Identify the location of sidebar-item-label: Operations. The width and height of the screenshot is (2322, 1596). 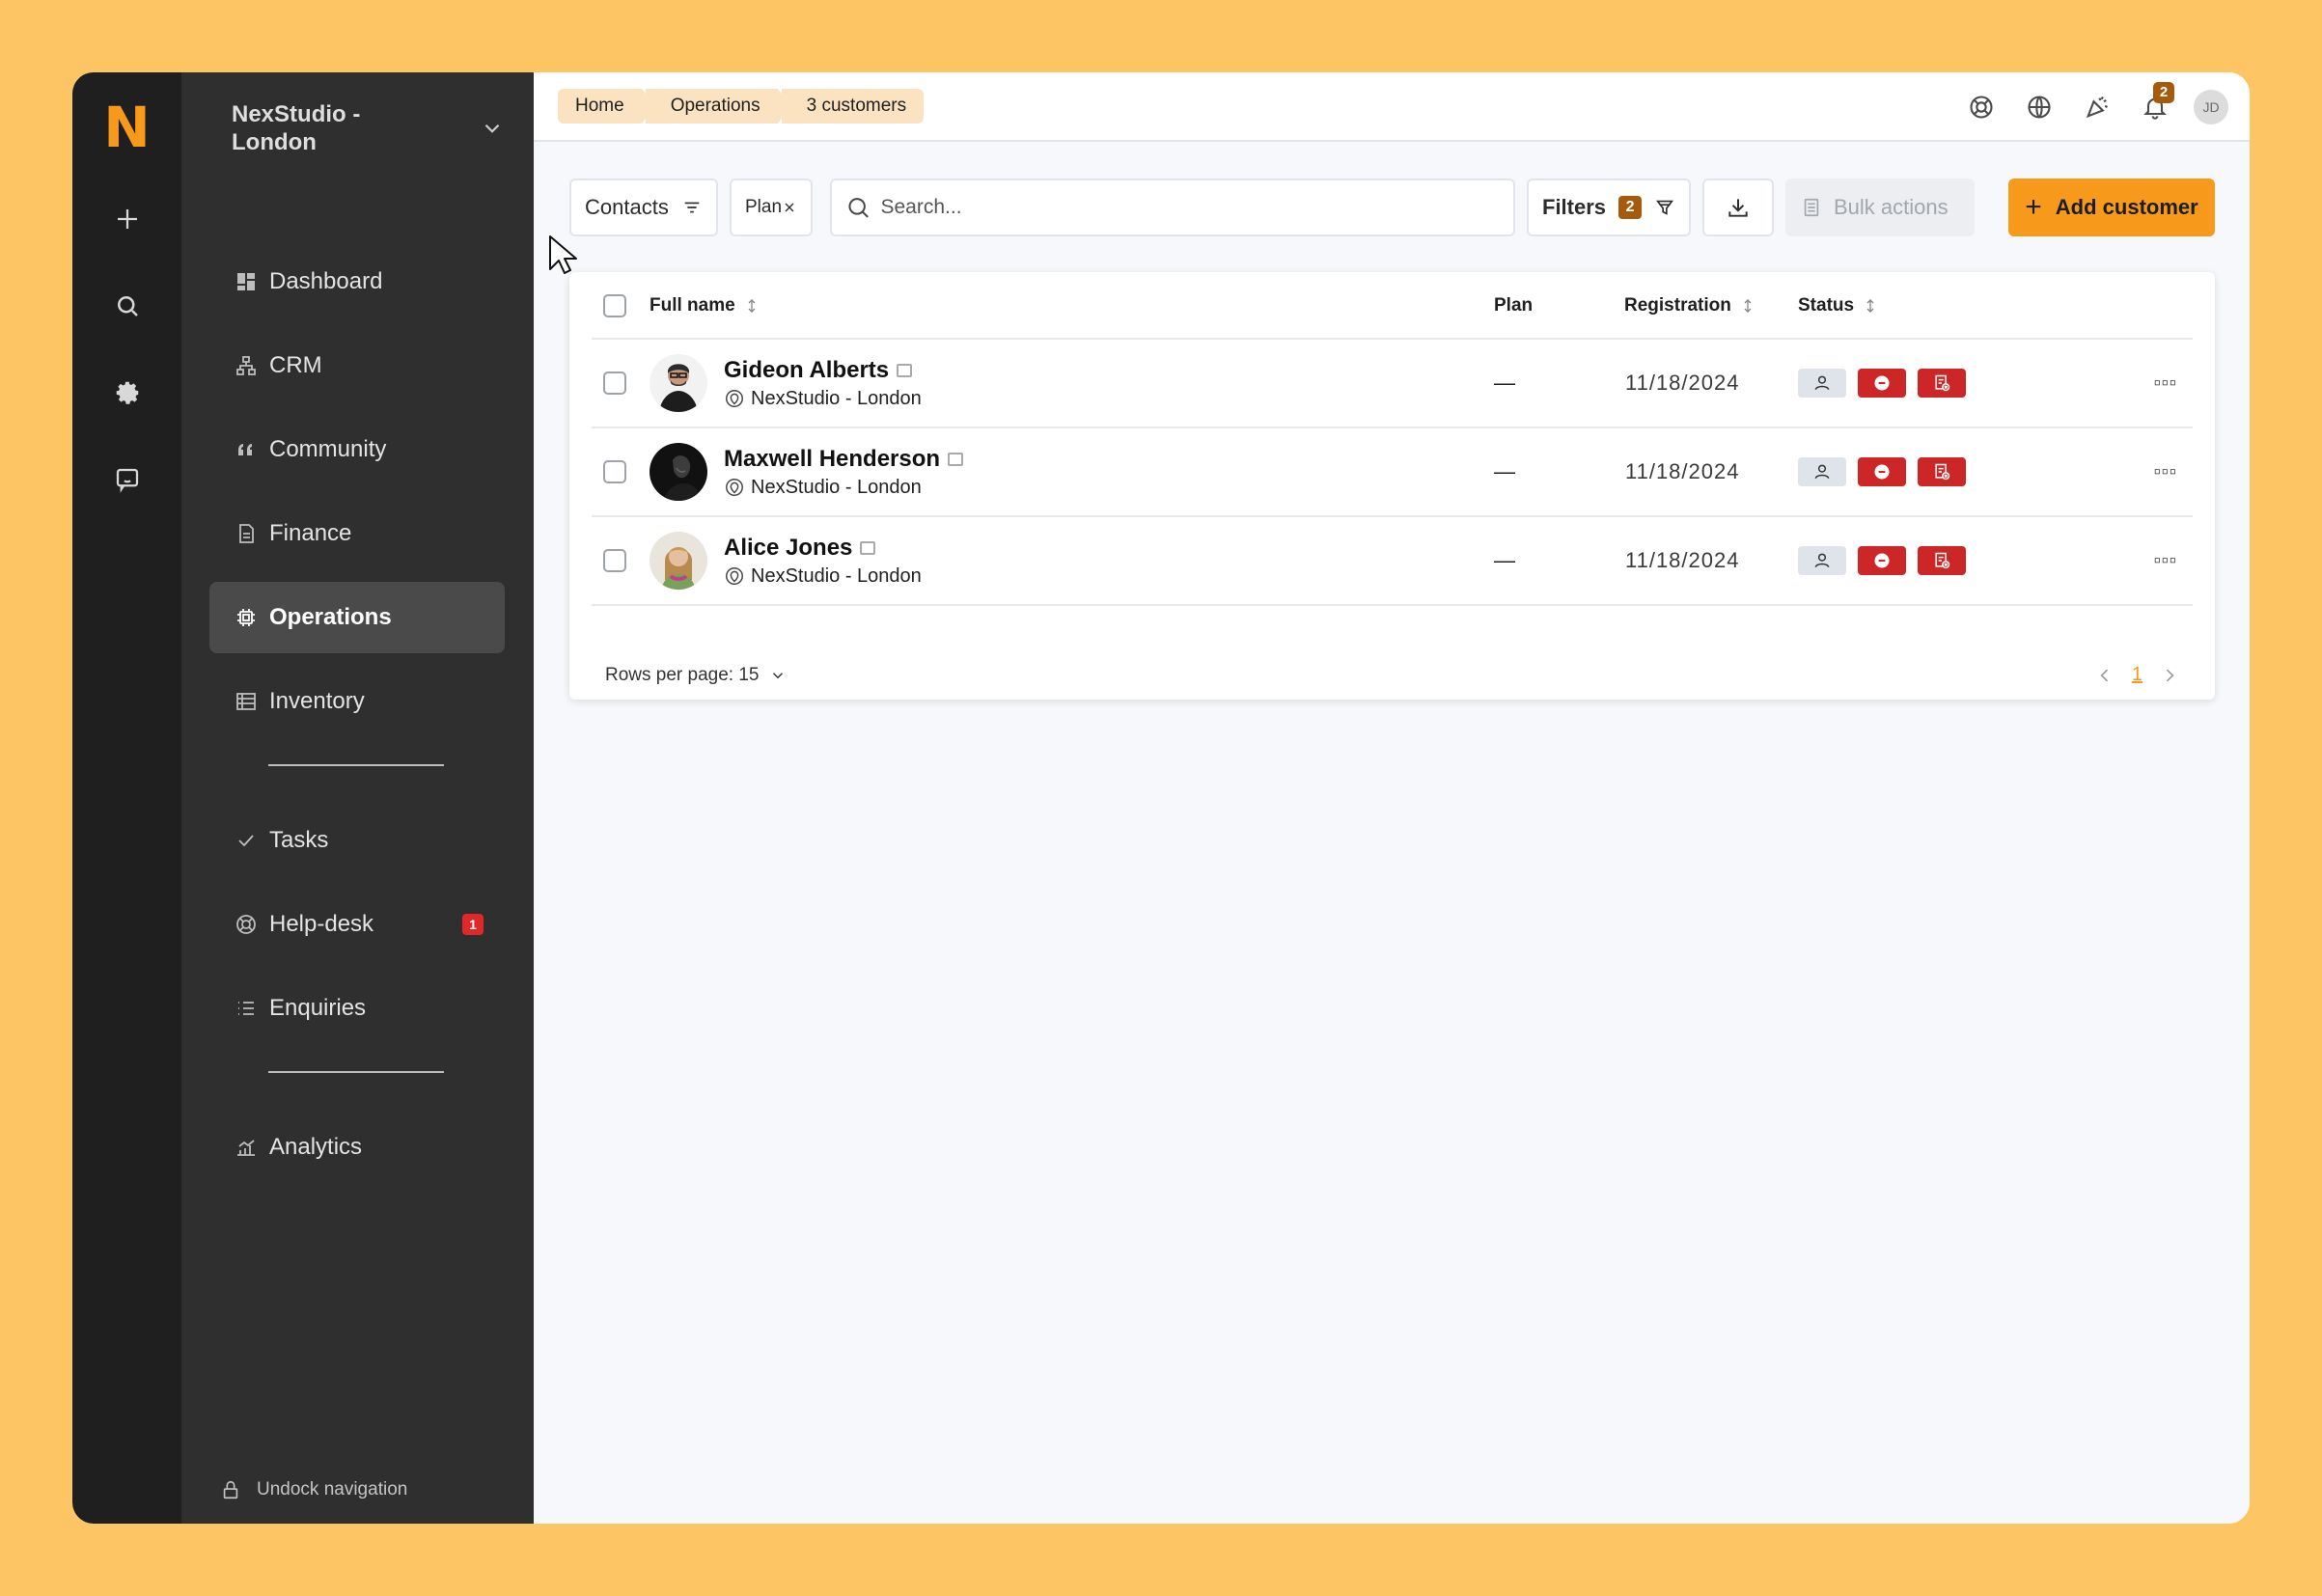
(330, 617).